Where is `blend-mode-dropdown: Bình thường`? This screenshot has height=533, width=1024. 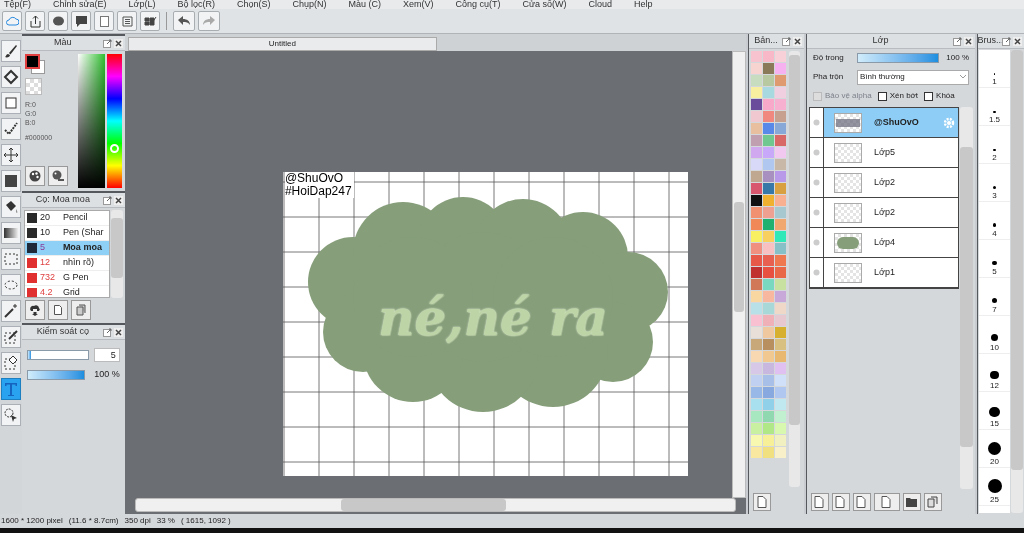 blend-mode-dropdown: Bình thường is located at coordinates (912, 77).